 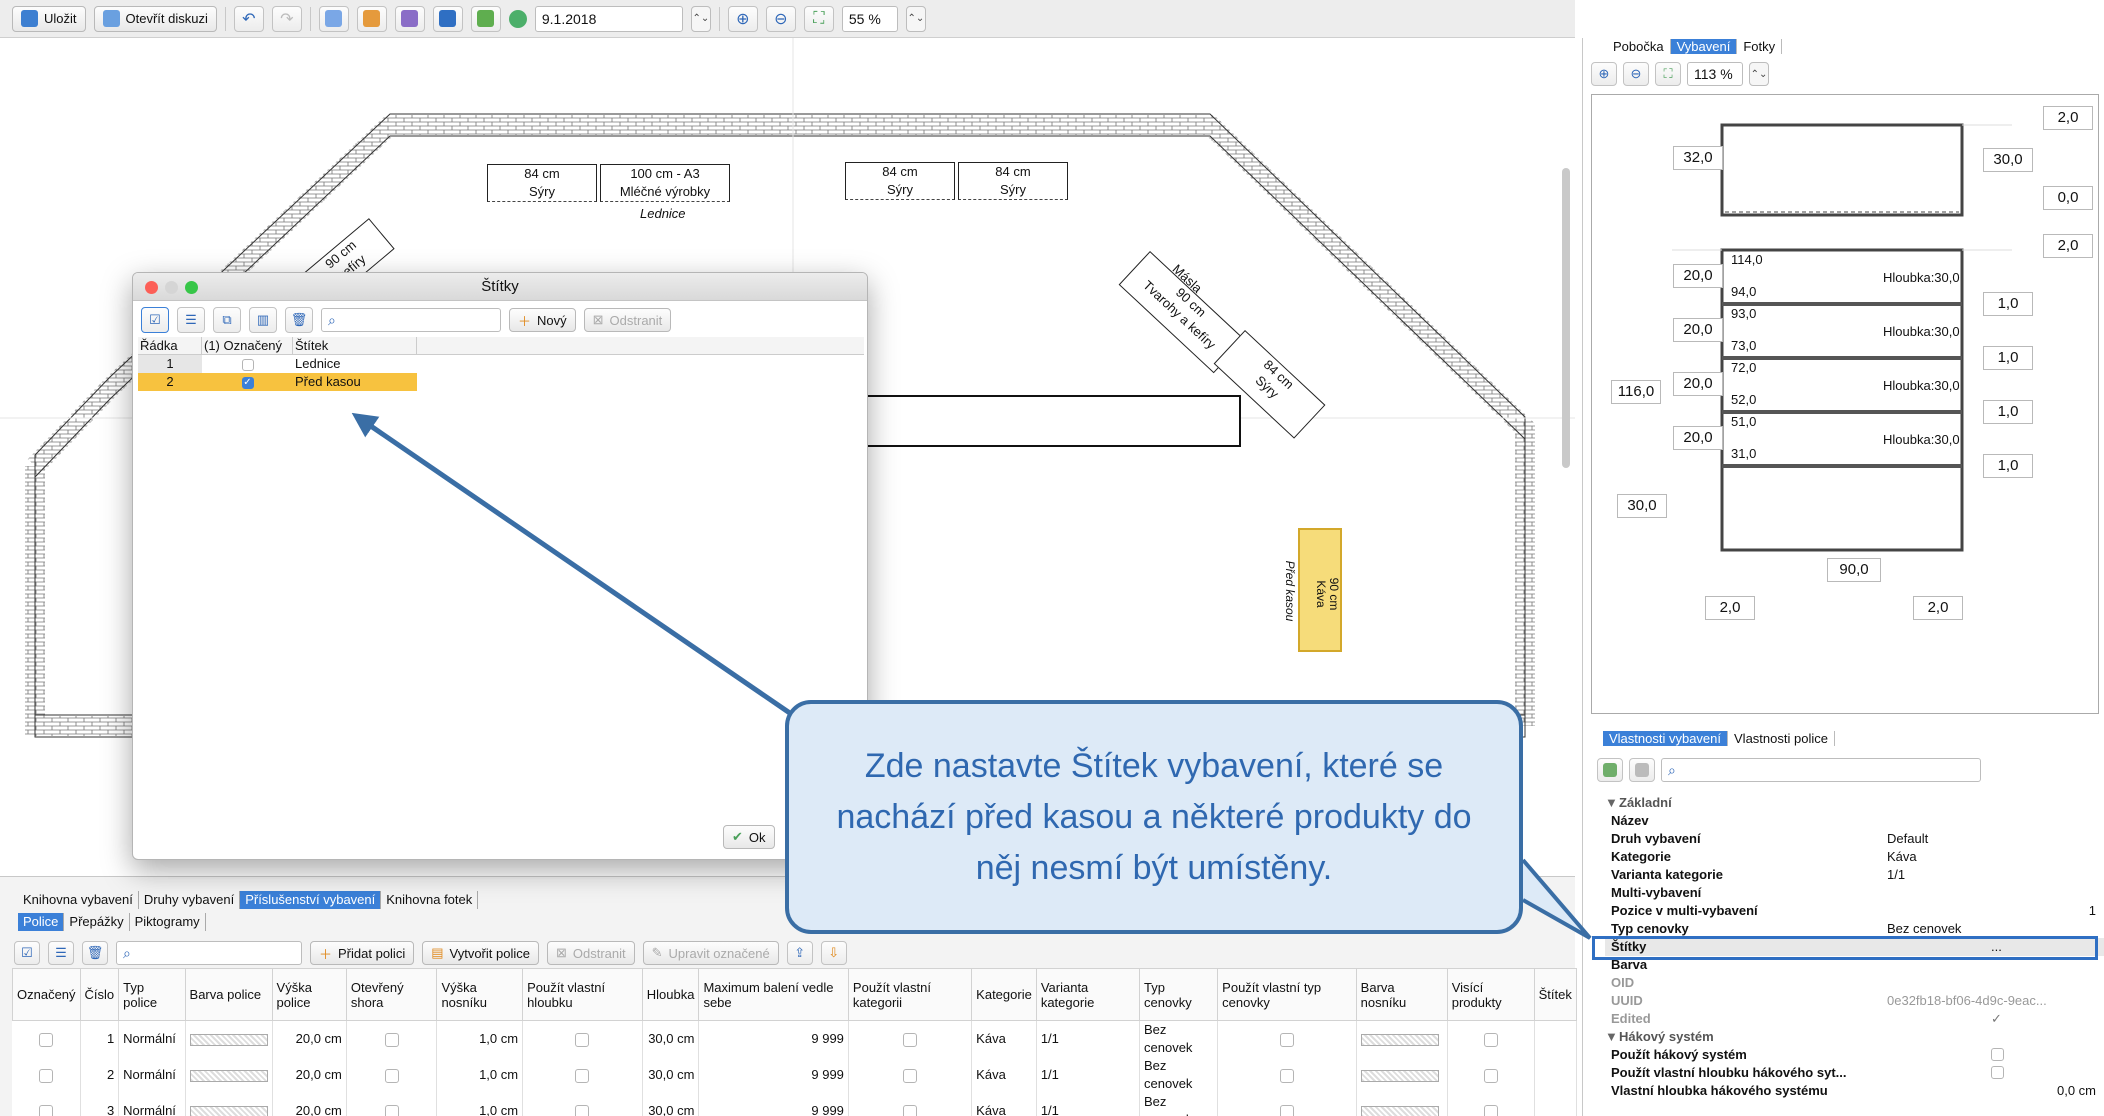 What do you see at coordinates (95, 953) in the screenshot?
I see `delete-marked-button: 🗑` at bounding box center [95, 953].